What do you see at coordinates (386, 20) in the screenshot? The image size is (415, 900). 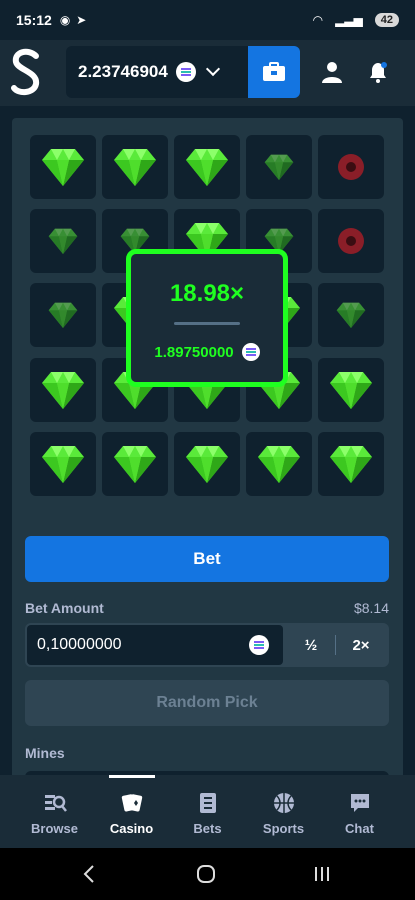 I see `battery-icon: 42` at bounding box center [386, 20].